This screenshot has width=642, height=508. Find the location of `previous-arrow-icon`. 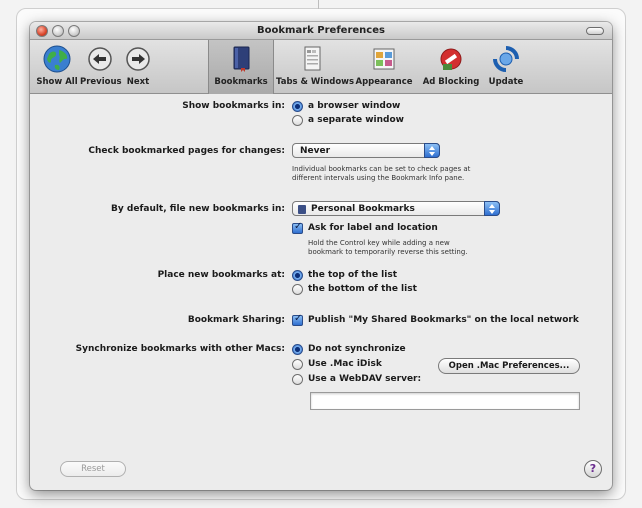

previous-arrow-icon is located at coordinates (100, 59).